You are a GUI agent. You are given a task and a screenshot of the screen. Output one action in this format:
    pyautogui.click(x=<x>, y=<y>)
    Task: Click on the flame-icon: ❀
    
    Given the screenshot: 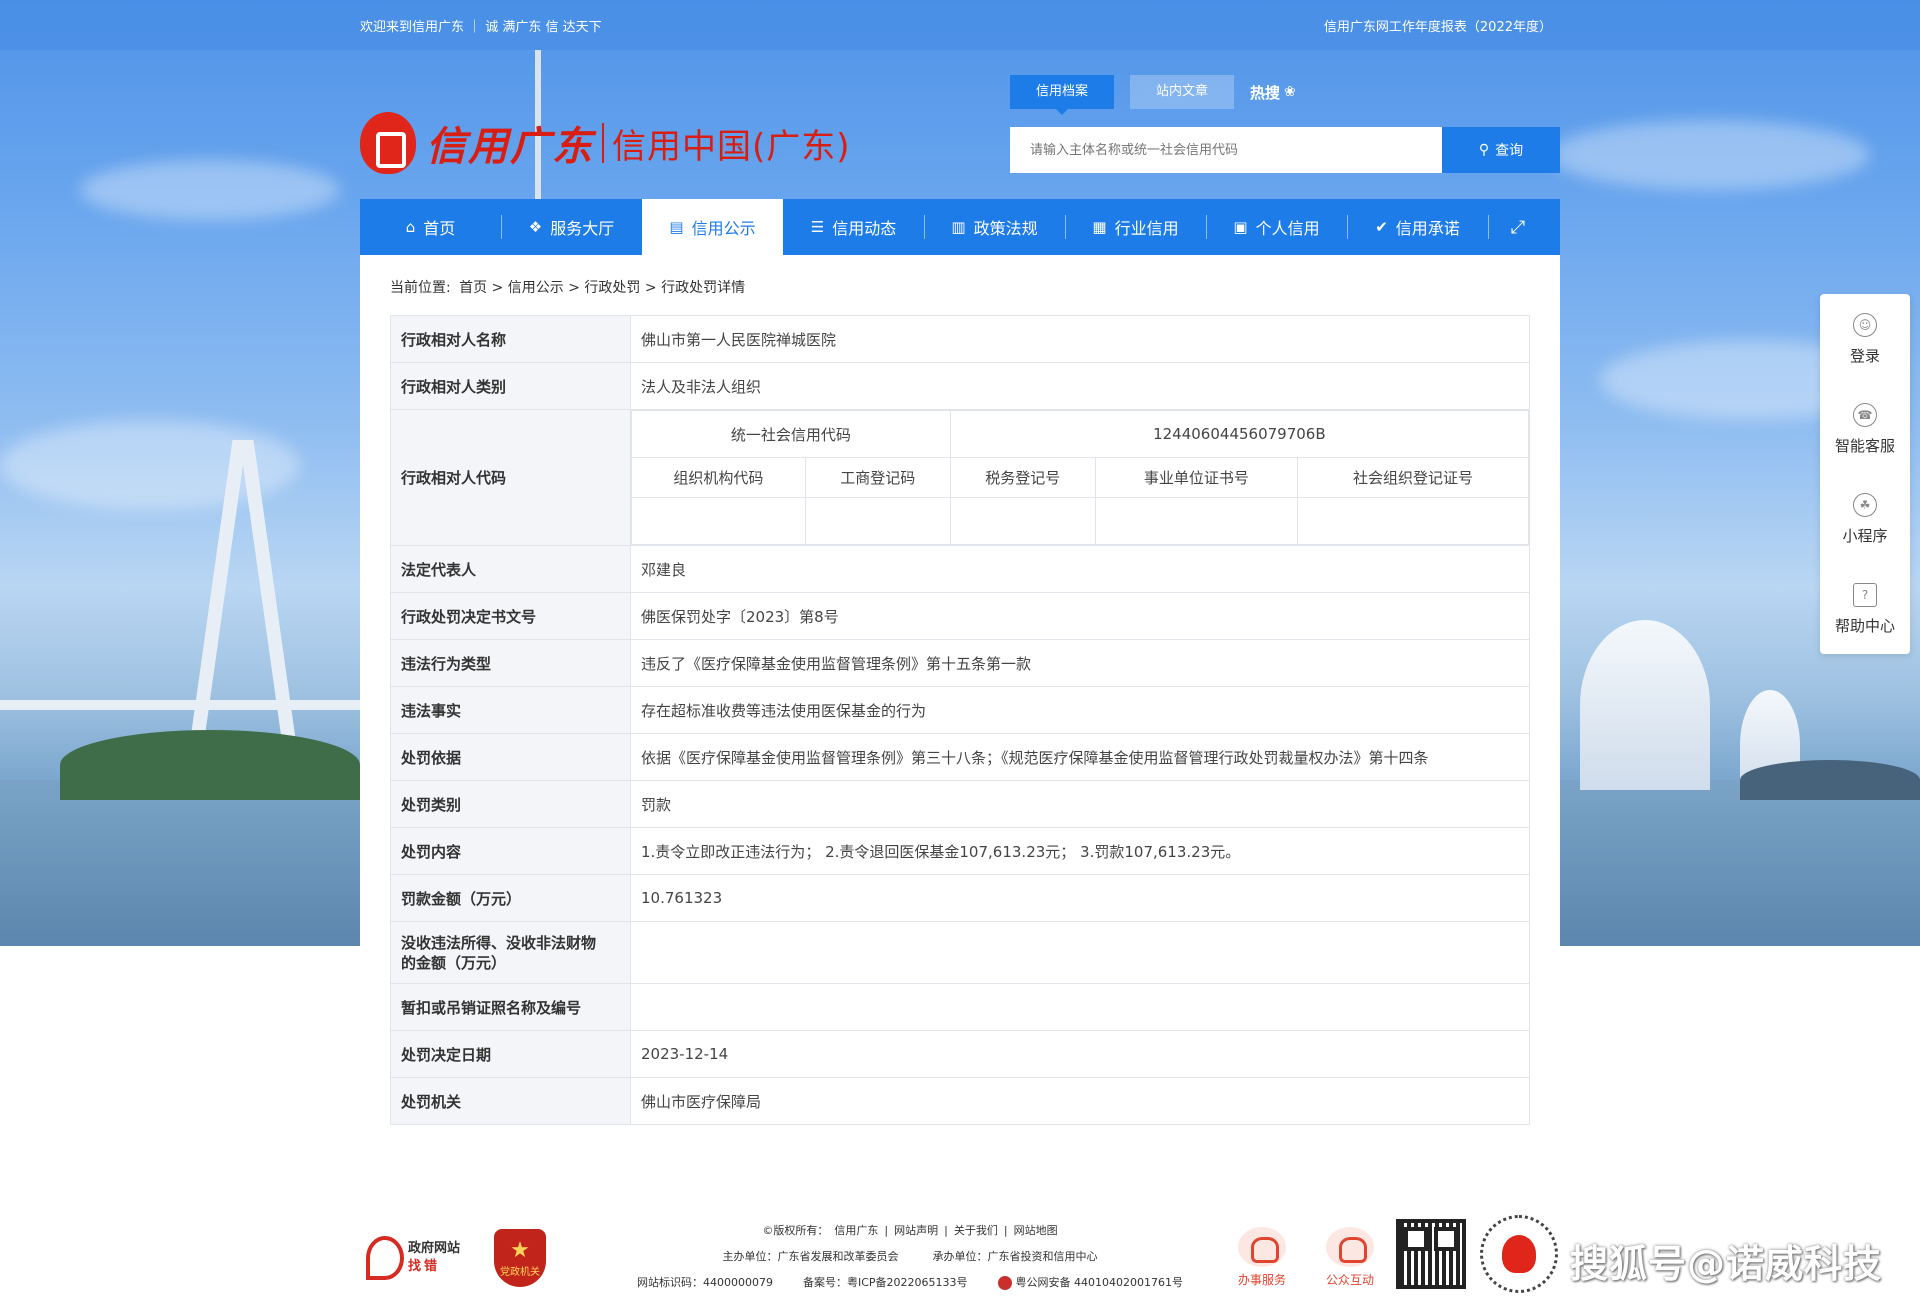 What is the action you would take?
    pyautogui.click(x=1290, y=92)
    